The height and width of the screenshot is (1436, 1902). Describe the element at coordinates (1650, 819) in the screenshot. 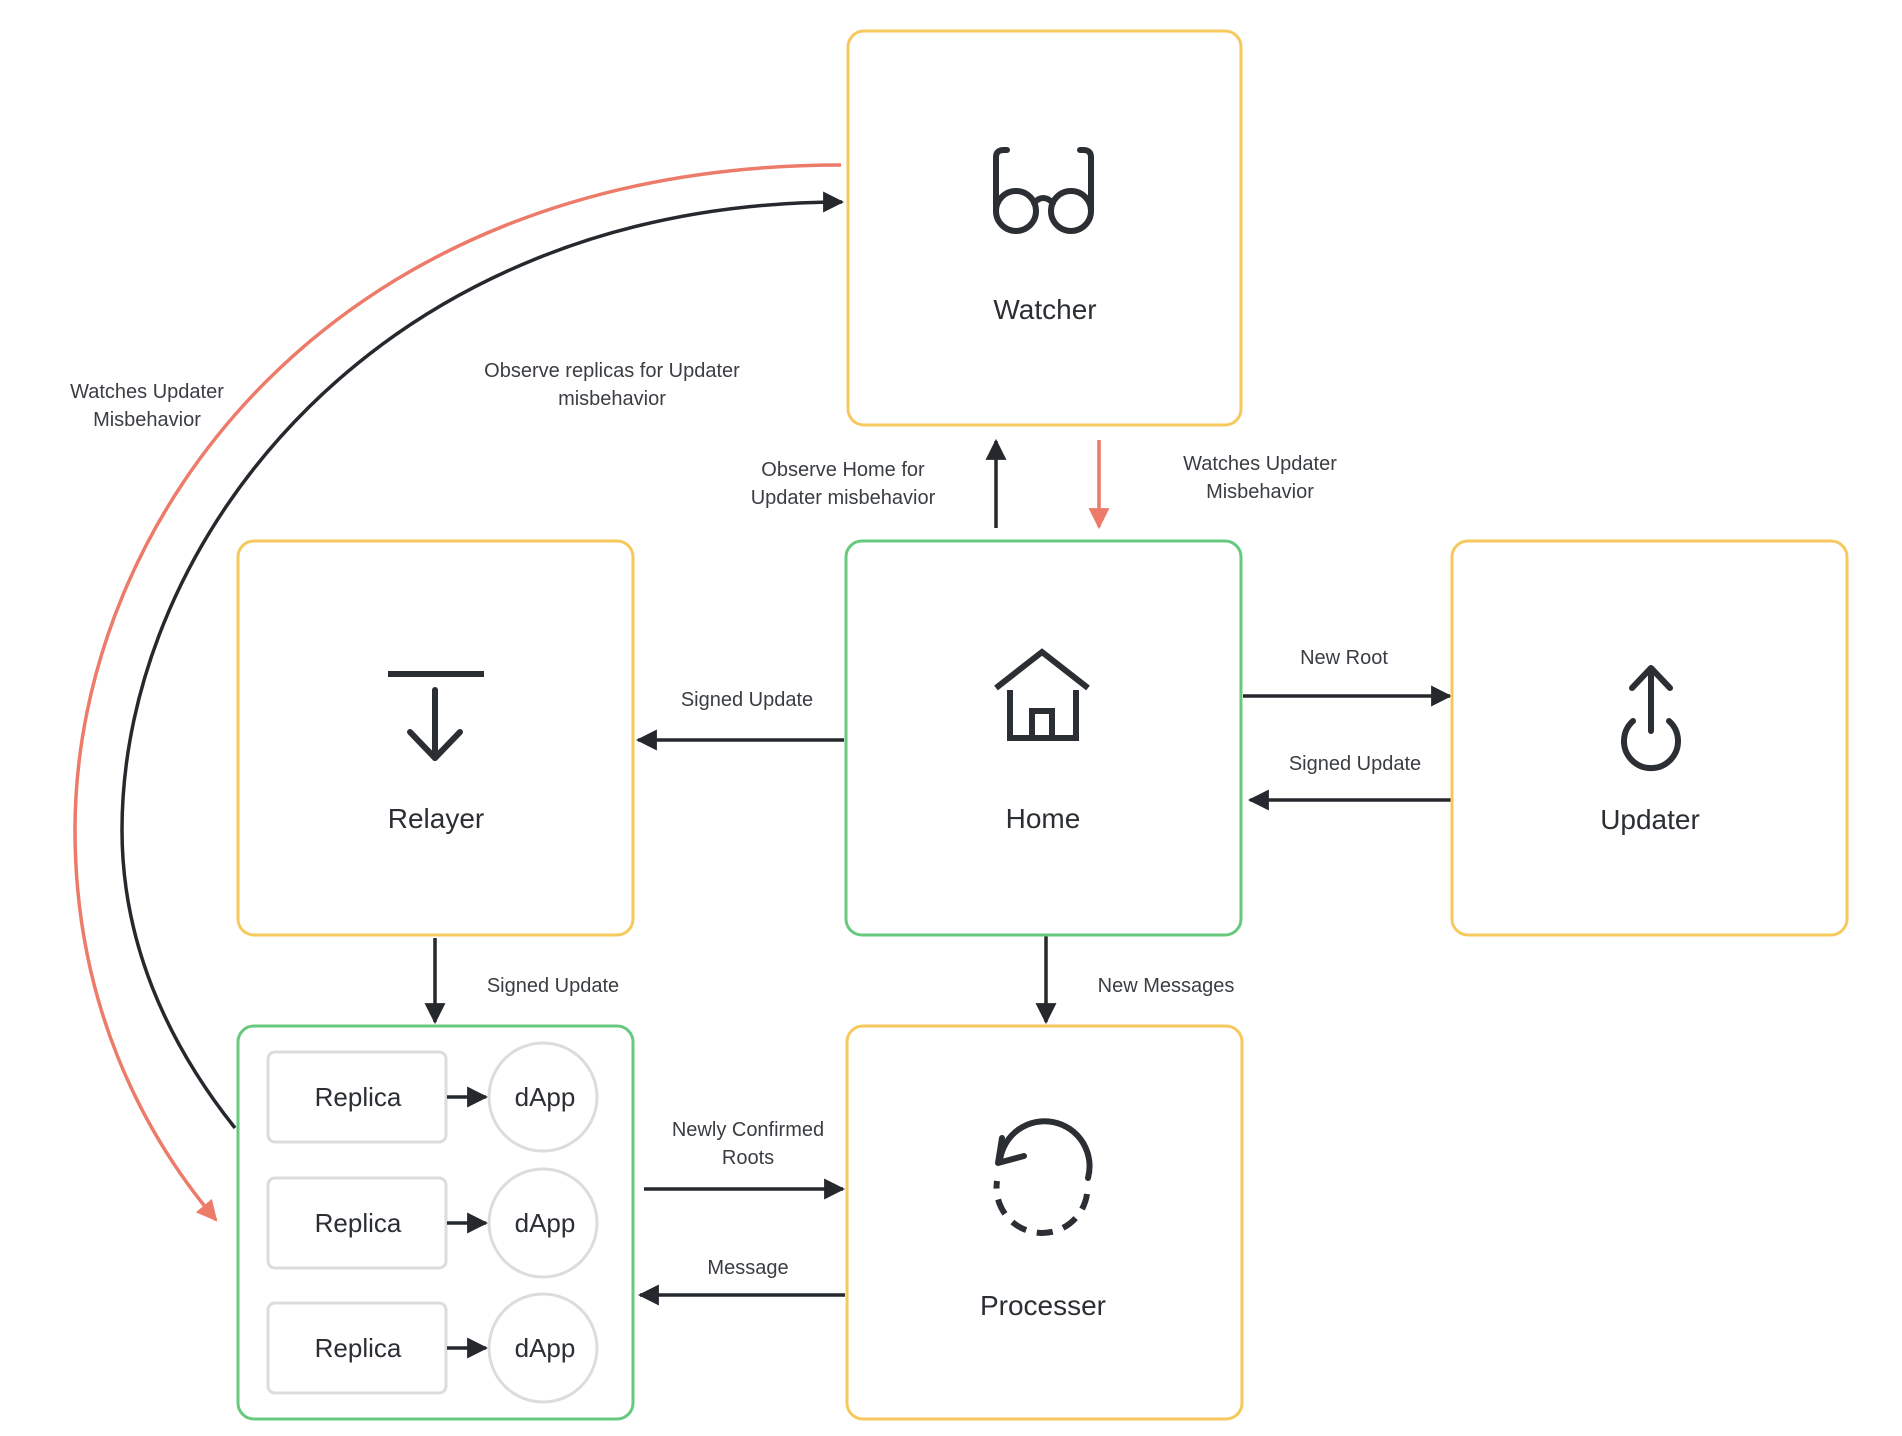

I see `updater-label: Updater` at that location.